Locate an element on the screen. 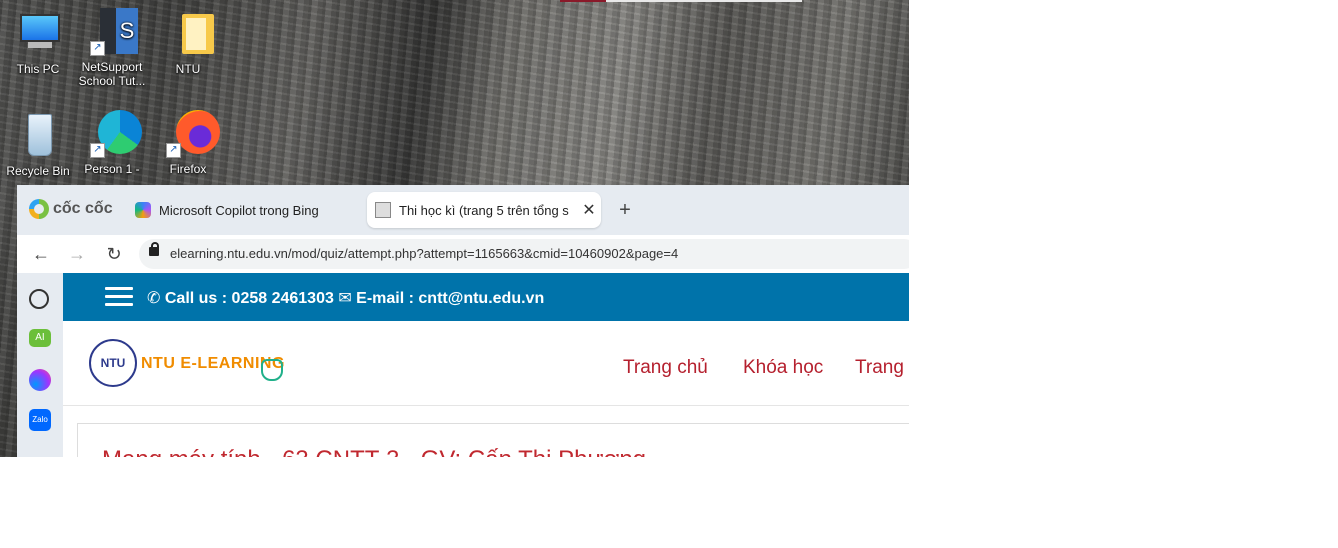 The image size is (1338, 548). ntu-logo: NTU is located at coordinates (113, 363).